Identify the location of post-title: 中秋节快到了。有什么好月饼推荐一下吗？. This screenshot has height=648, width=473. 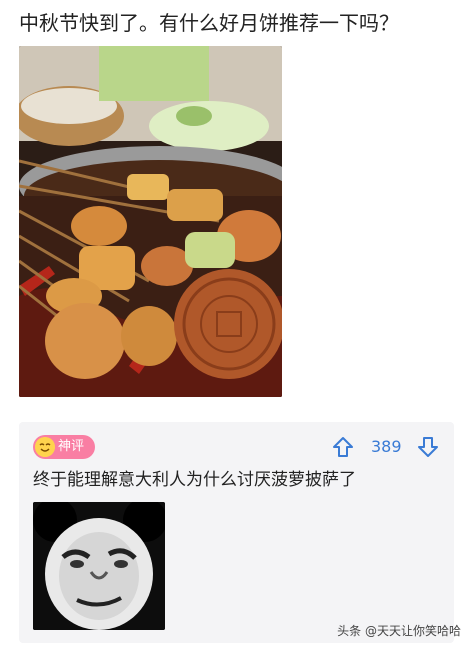
(209, 23).